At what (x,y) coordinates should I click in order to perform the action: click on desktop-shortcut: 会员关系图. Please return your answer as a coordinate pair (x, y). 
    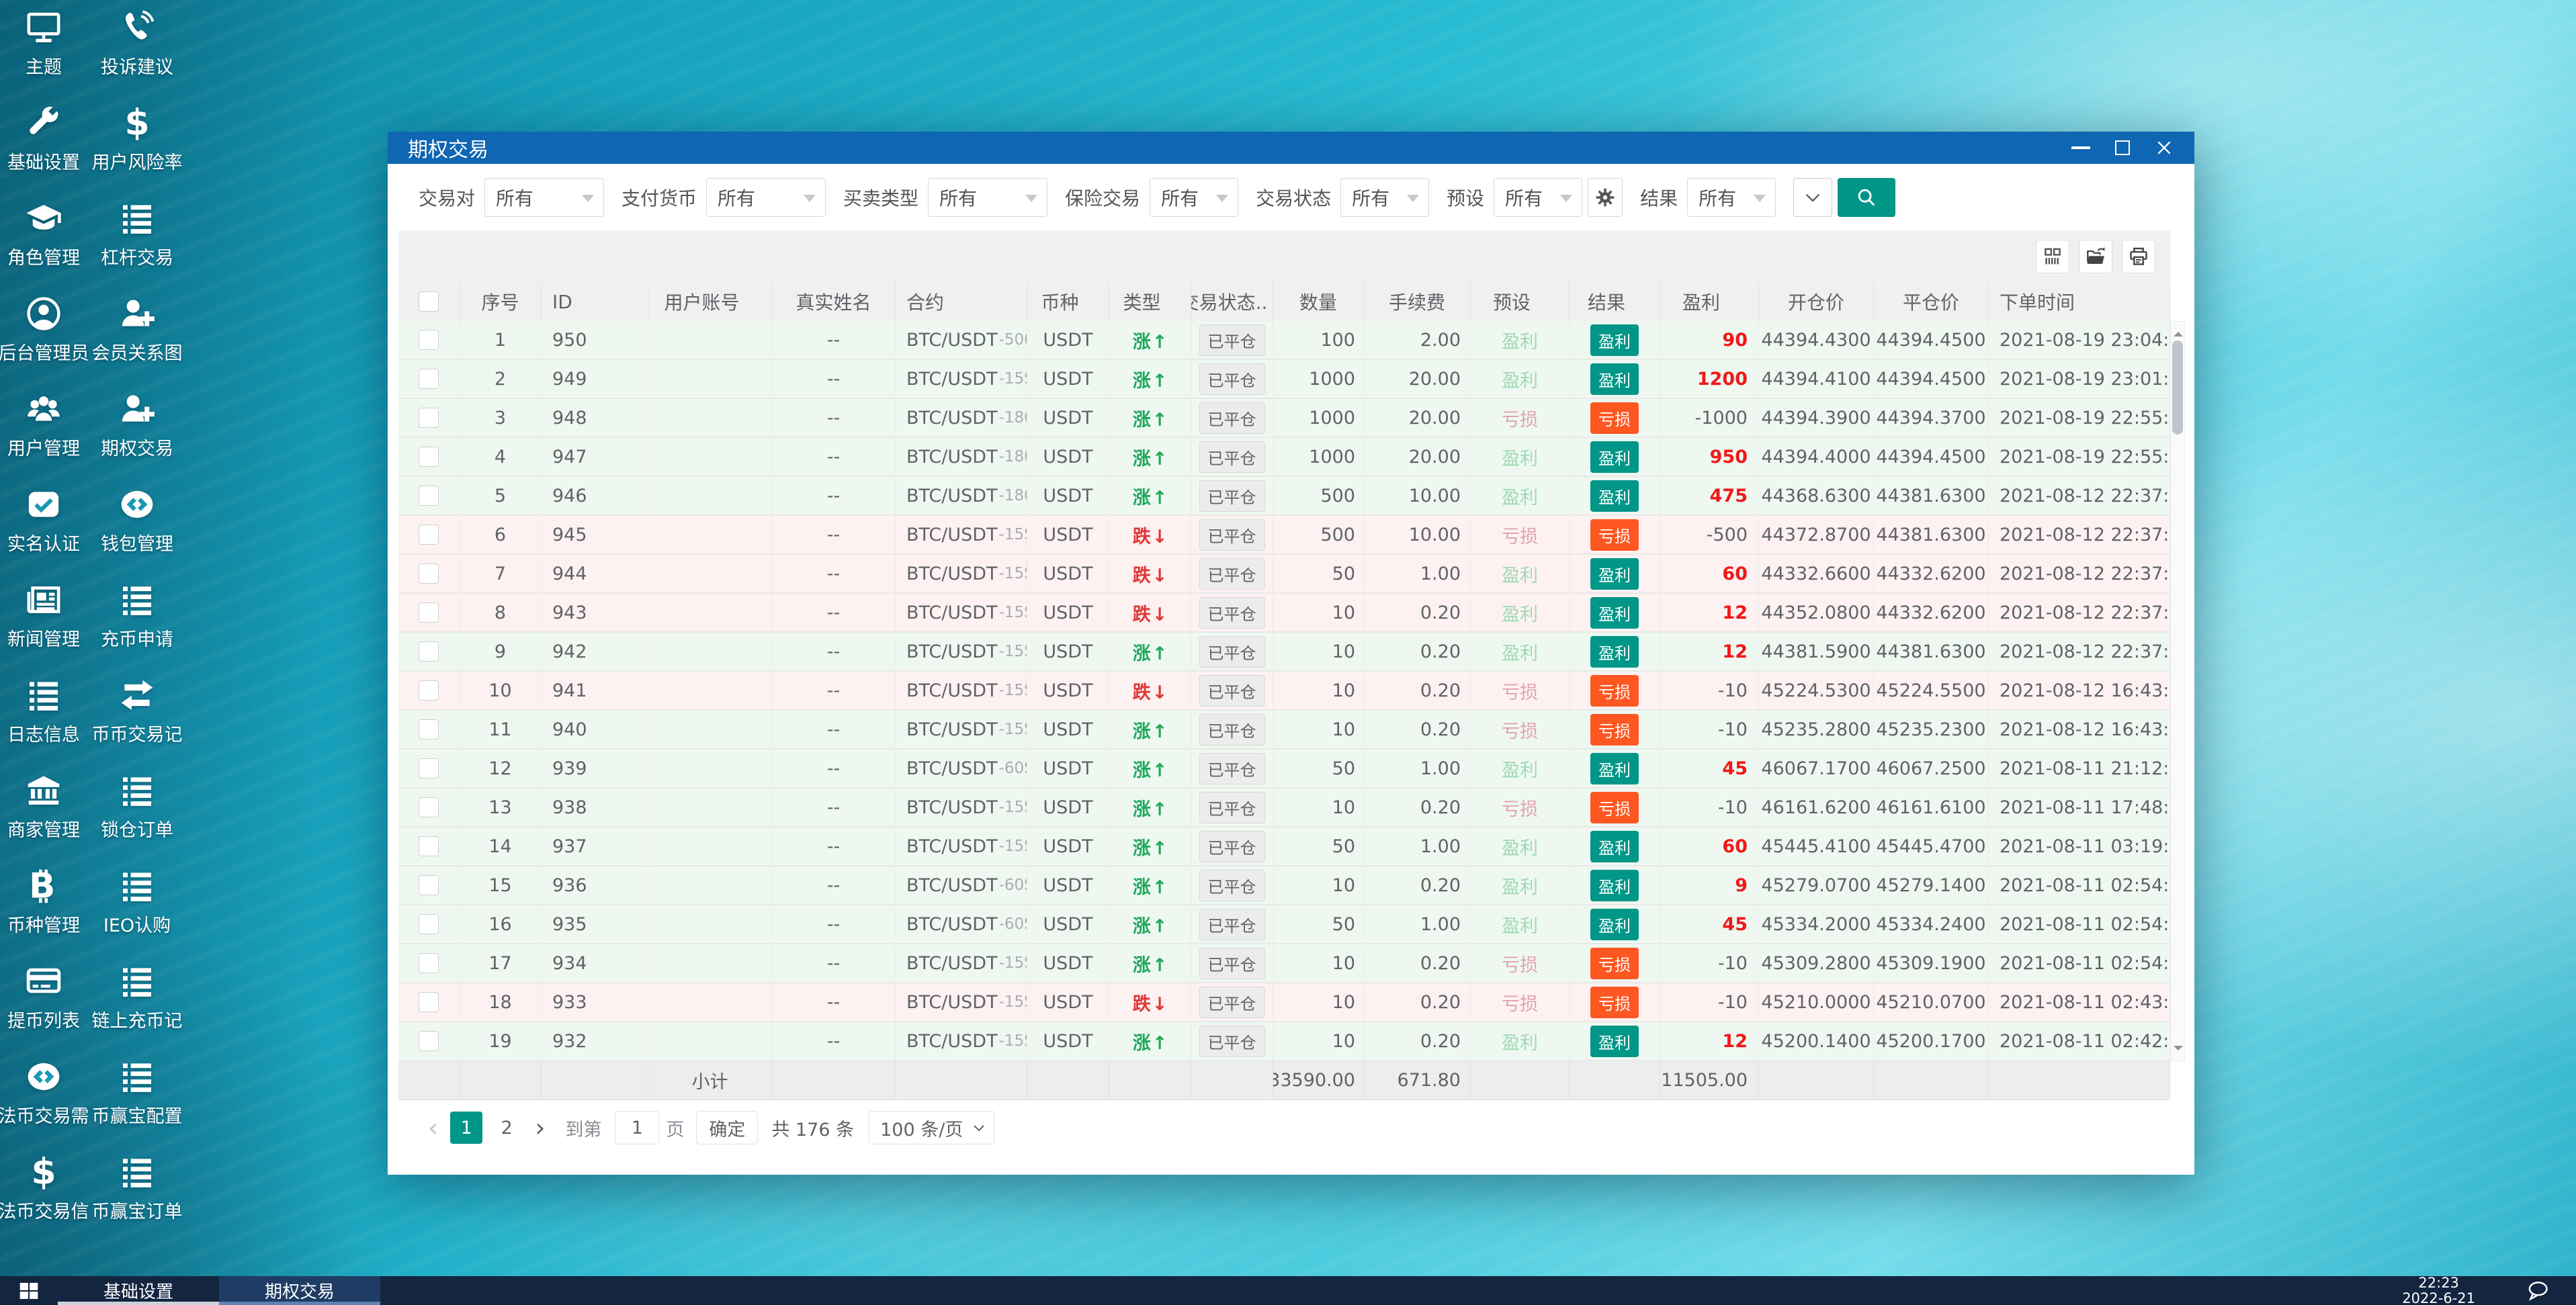
    Looking at the image, I should click on (137, 342).